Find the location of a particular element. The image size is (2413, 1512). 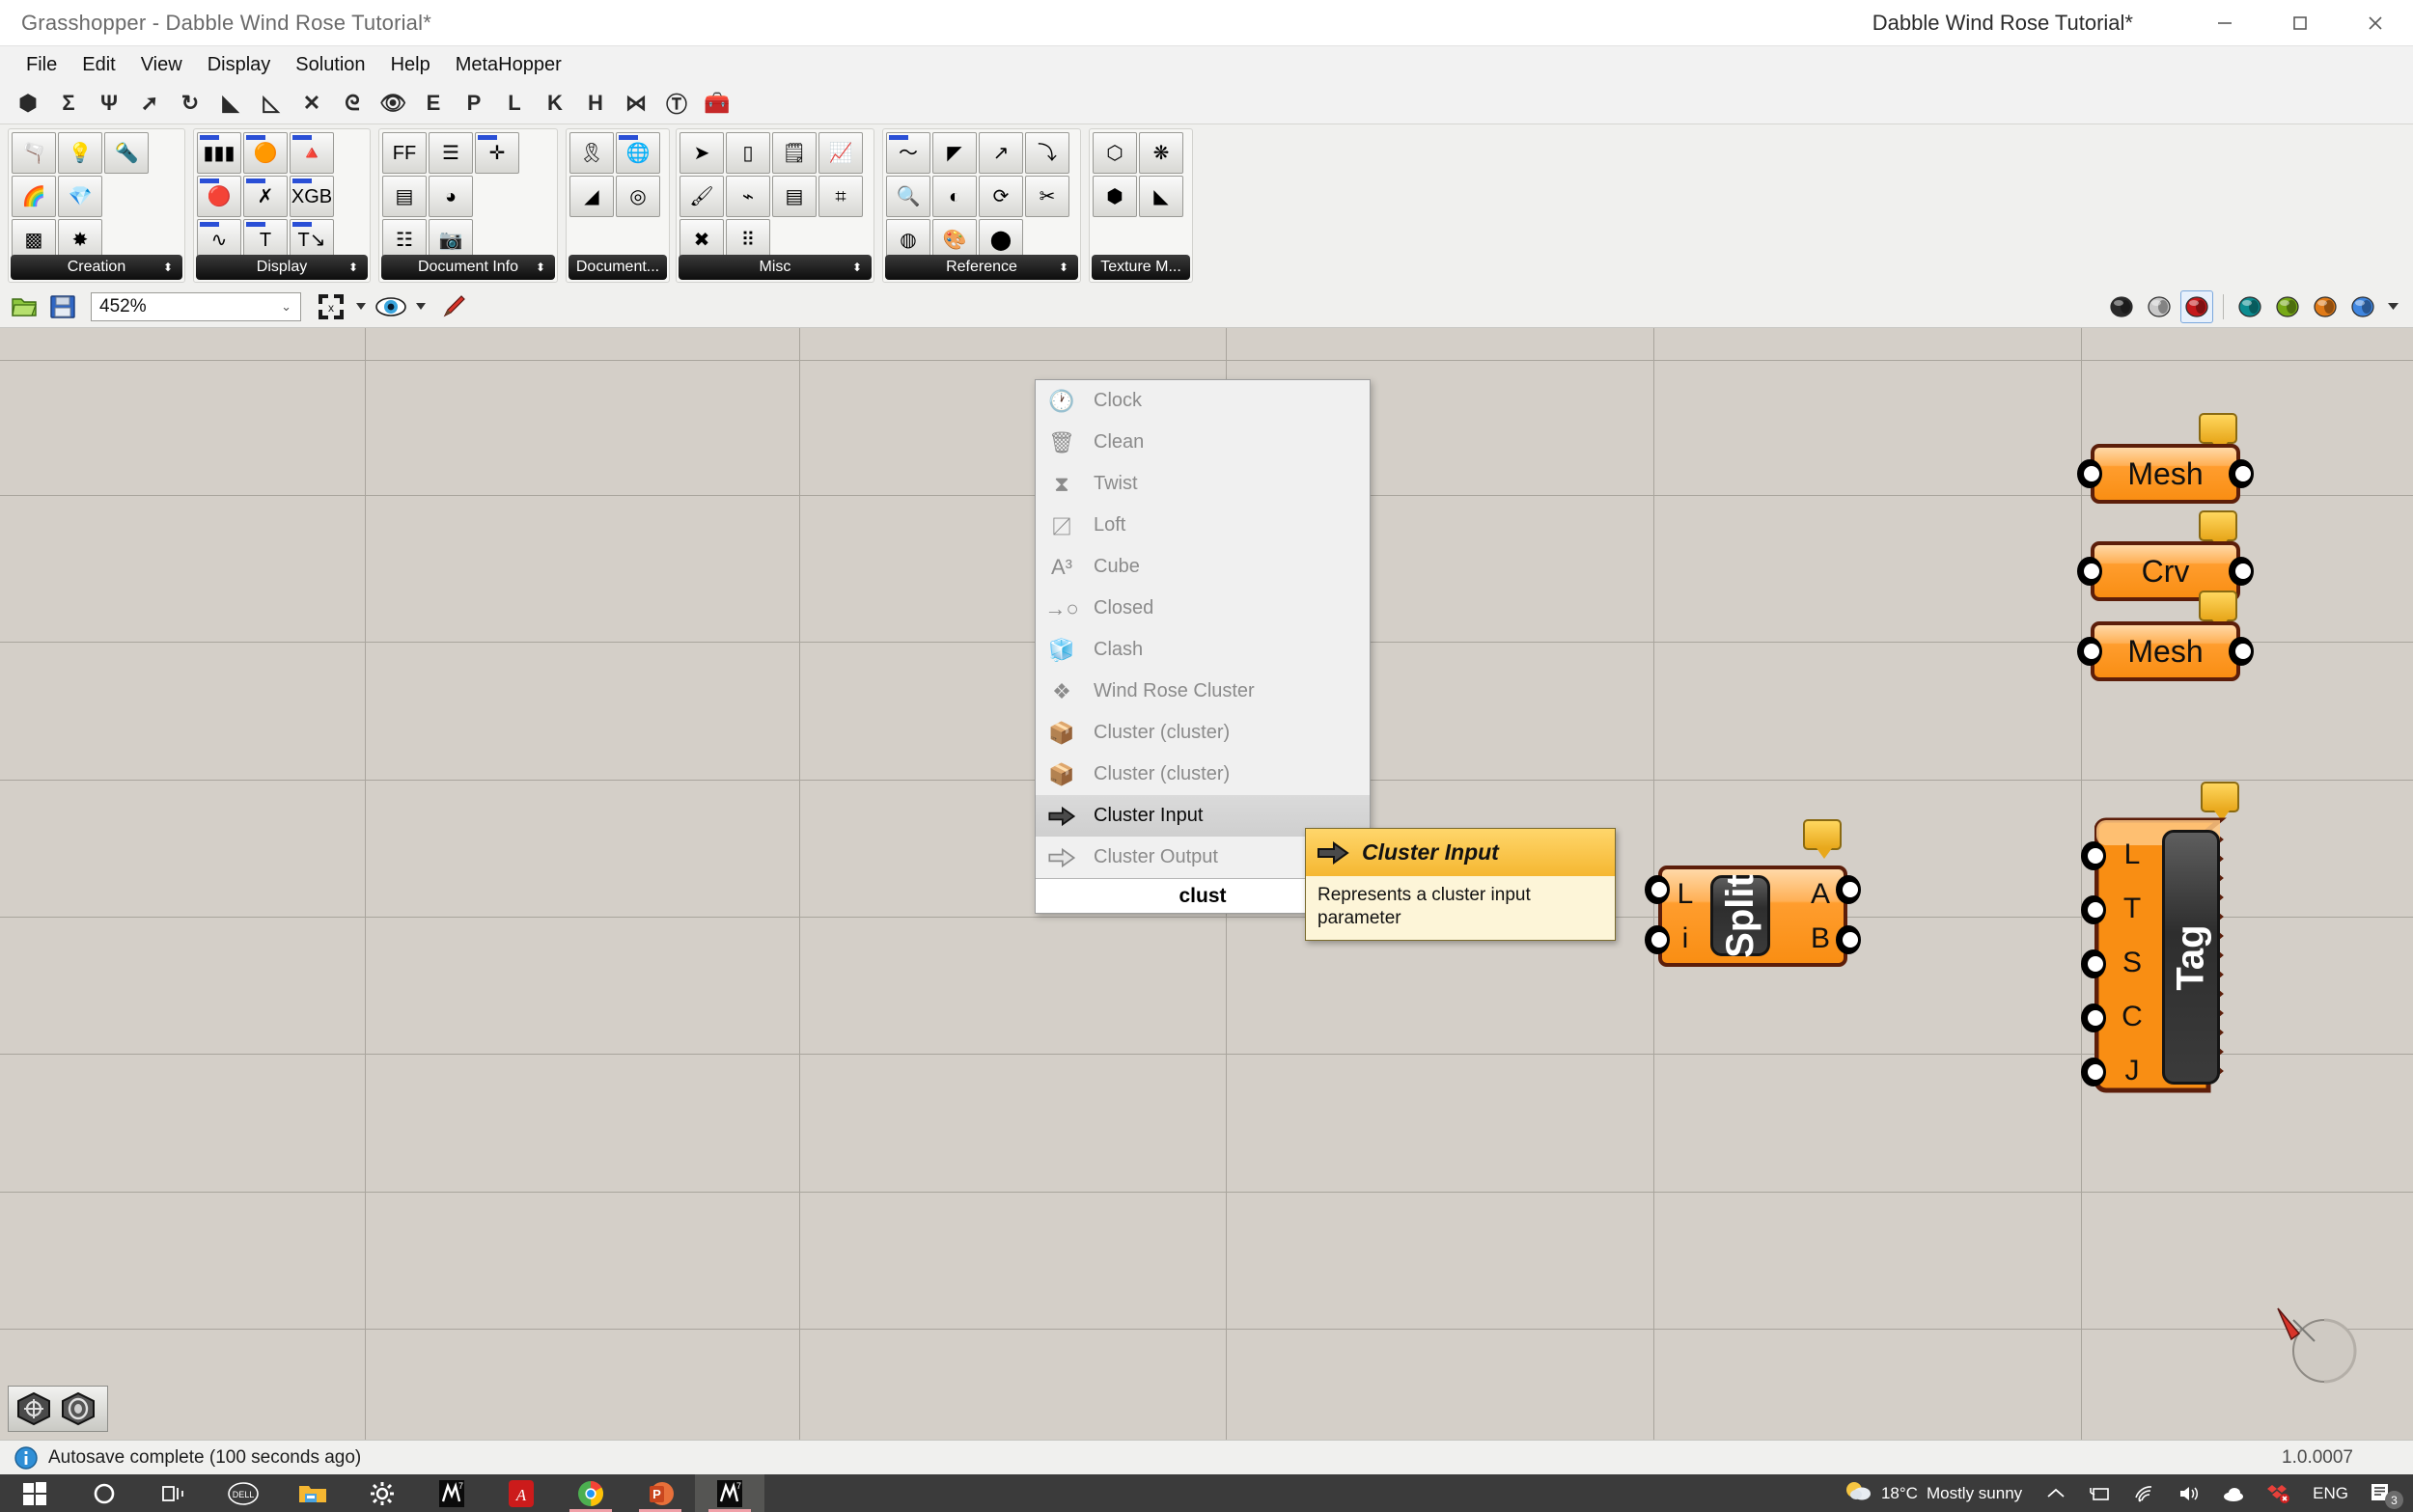

vector2-icon: ⌁ is located at coordinates (748, 196).